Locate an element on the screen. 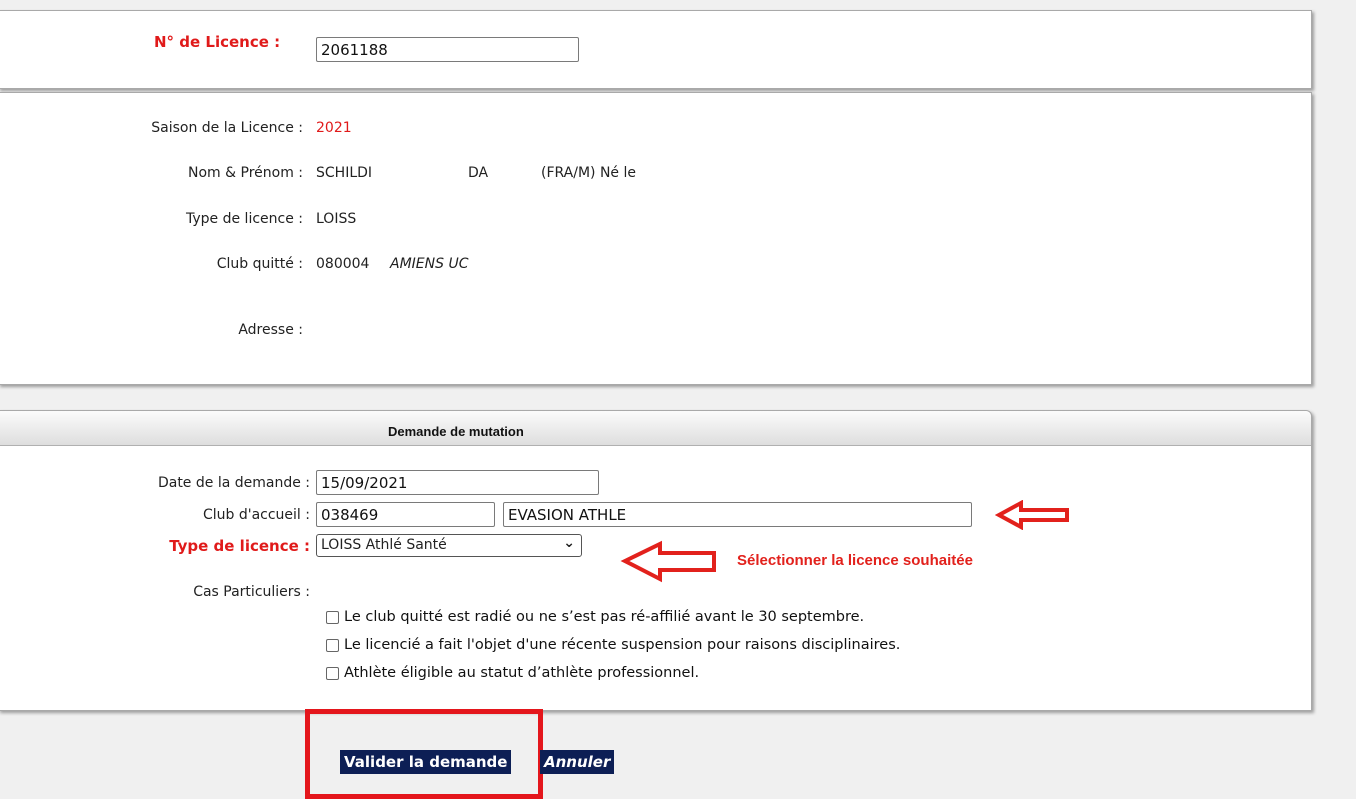  nationality-value: (FRA/M) Né le is located at coordinates (588, 173).